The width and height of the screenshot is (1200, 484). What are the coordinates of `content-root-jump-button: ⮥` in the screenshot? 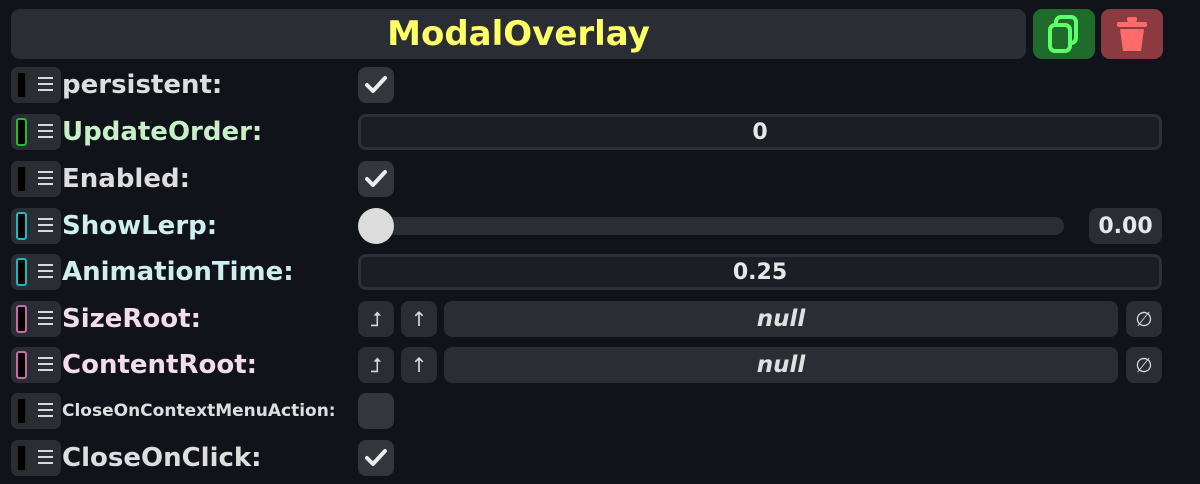 It's located at (376, 365).